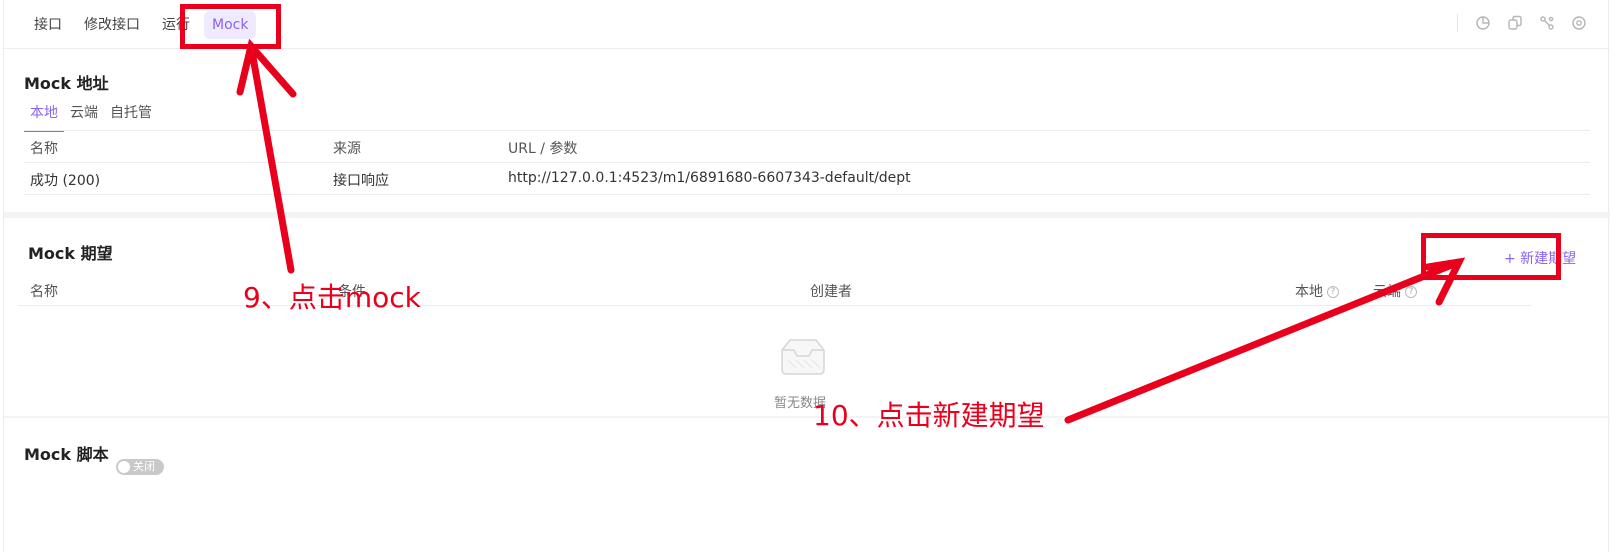 The width and height of the screenshot is (1616, 552). Describe the element at coordinates (66, 454) in the screenshot. I see `mock-script-title: Mock 脚本` at that location.